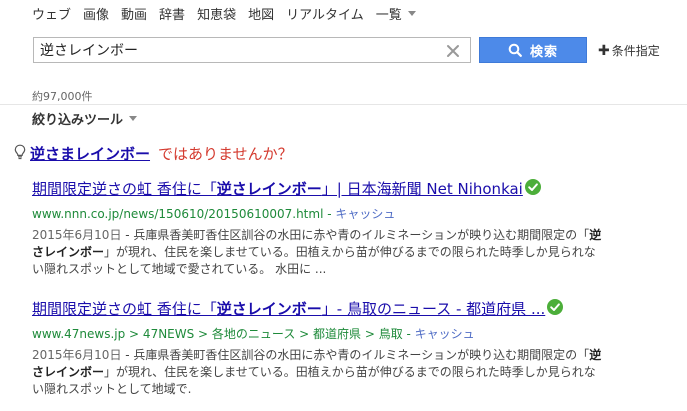 Image resolution: width=687 pixels, height=411 pixels. I want to click on nav-realtime: リアルタイム, so click(325, 13).